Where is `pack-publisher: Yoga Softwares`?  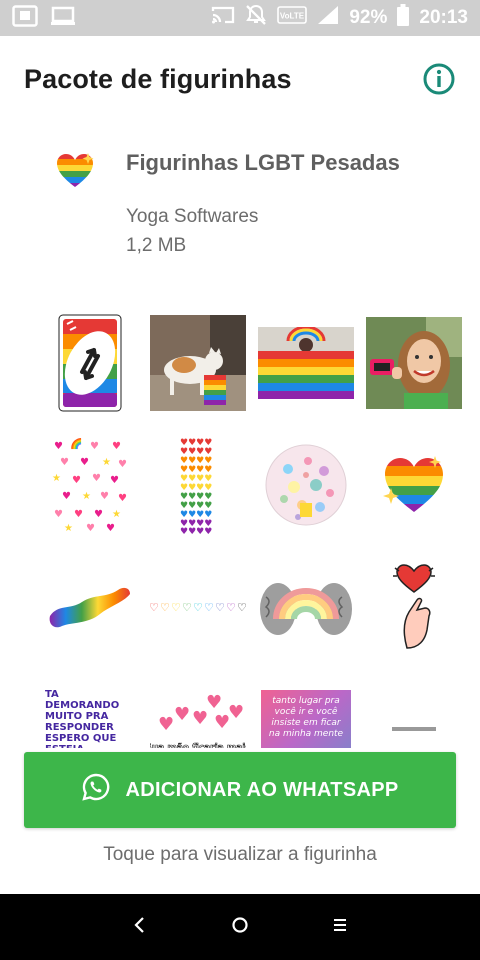
pack-publisher: Yoga Softwares is located at coordinates (192, 216).